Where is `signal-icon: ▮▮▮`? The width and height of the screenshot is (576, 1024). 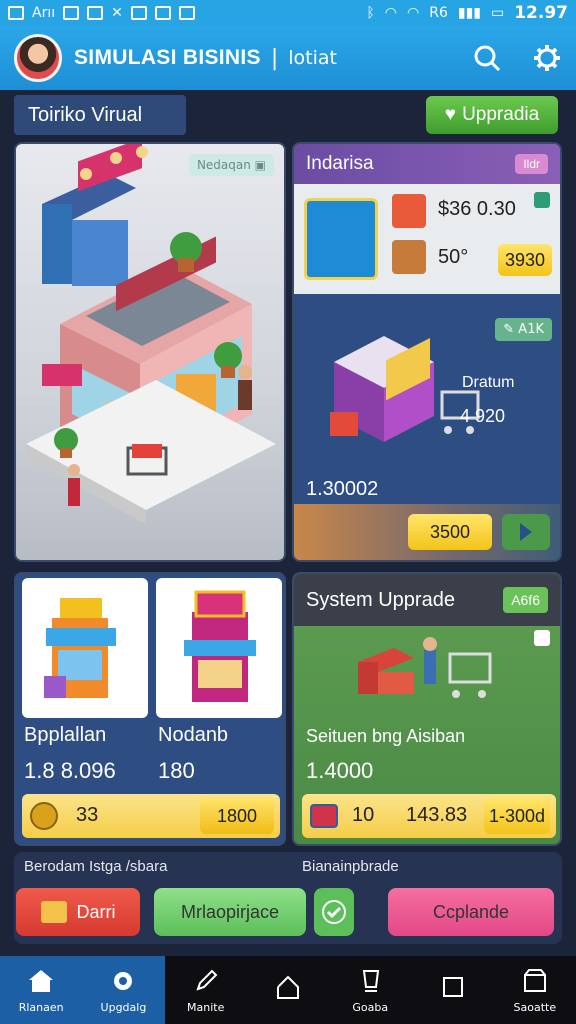 signal-icon: ▮▮▮ is located at coordinates (469, 13).